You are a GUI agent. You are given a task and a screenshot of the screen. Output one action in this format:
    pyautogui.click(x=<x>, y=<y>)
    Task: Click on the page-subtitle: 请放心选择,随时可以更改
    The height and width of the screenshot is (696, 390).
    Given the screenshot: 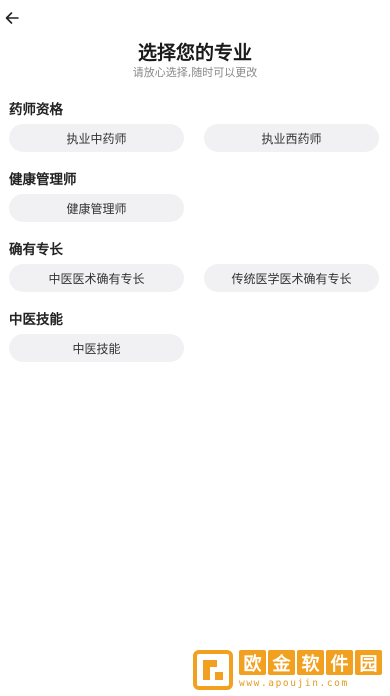 What is the action you would take?
    pyautogui.click(x=195, y=72)
    